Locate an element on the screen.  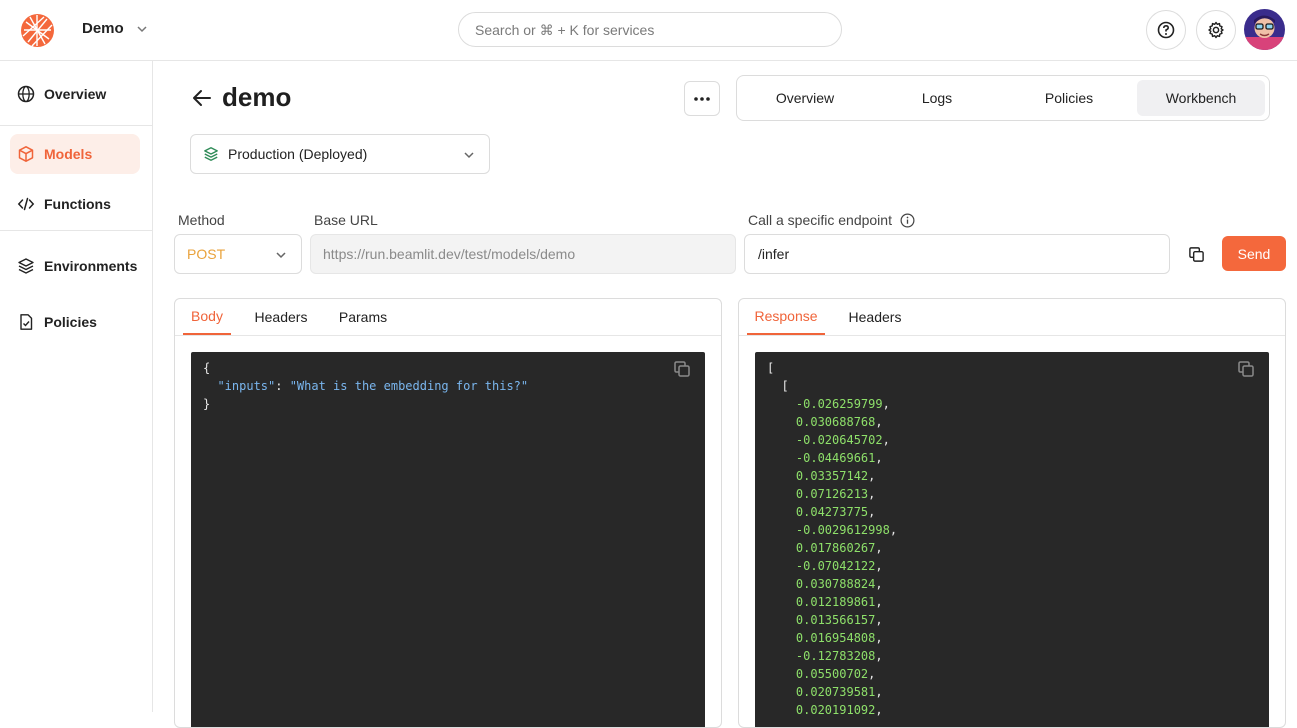
sidebar-item-label: Models is located at coordinates (68, 154).